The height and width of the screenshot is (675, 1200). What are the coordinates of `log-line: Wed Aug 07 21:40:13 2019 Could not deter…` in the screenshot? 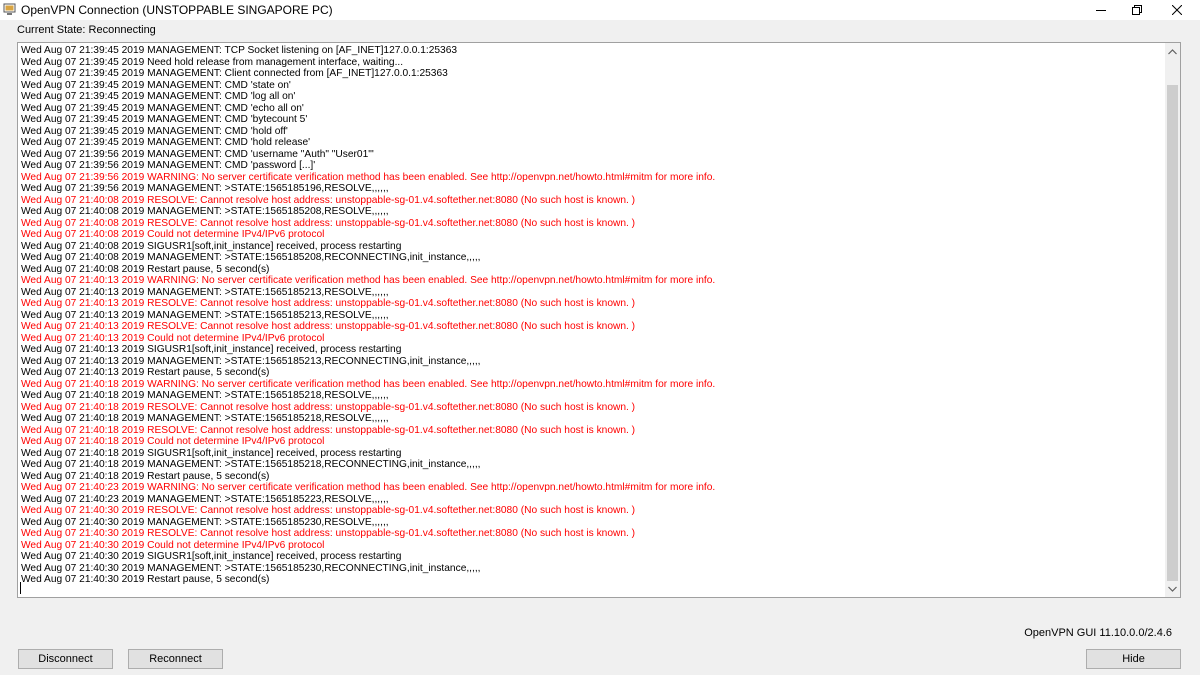 It's located at (173, 338).